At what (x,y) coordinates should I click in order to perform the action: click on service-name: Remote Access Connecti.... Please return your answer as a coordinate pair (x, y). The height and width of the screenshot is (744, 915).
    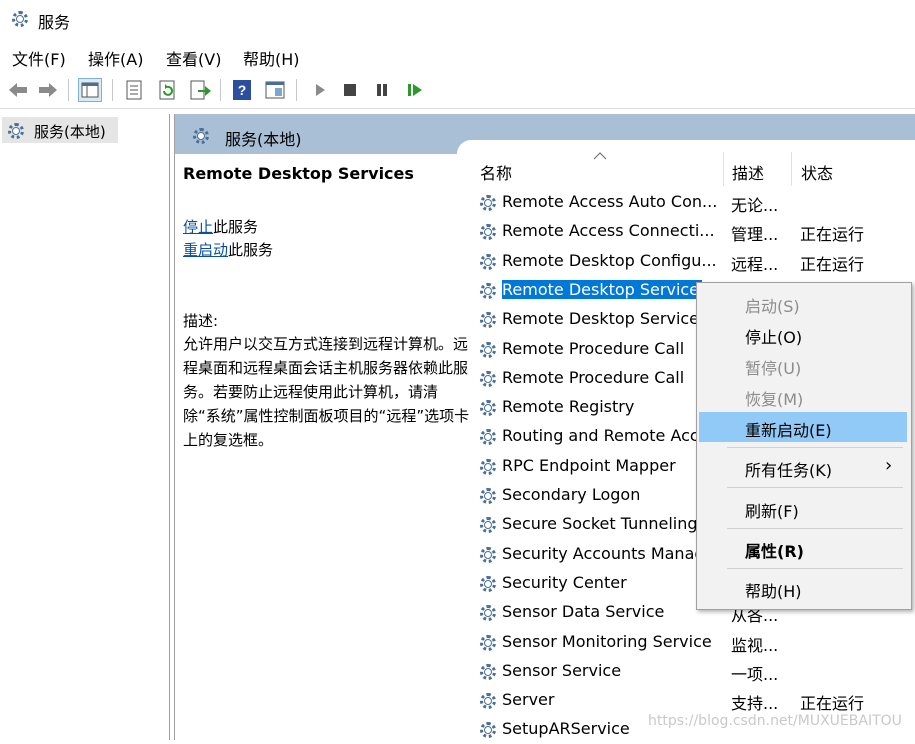
    Looking at the image, I should click on (608, 230).